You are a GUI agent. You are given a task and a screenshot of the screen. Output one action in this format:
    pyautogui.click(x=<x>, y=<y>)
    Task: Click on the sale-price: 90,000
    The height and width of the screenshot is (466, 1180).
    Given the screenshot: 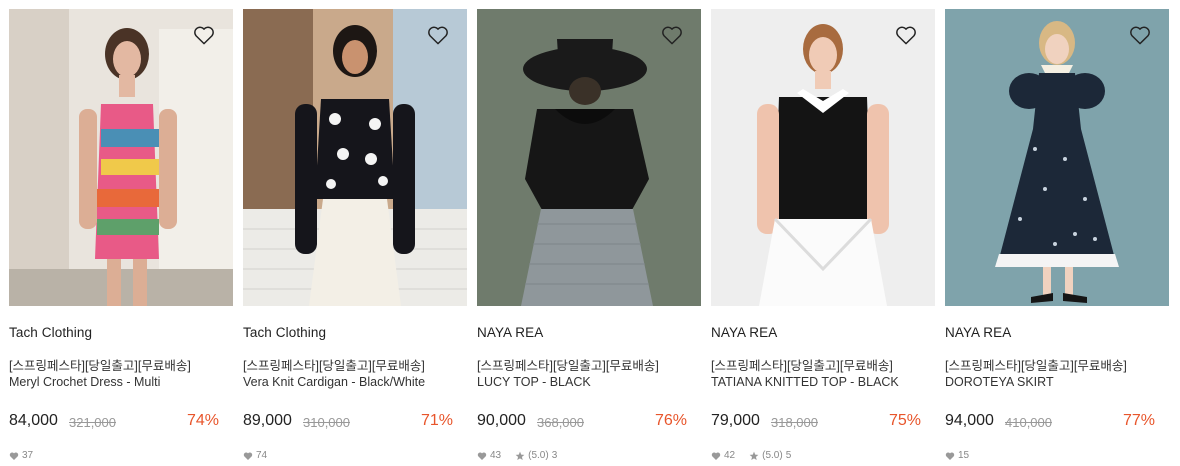 What is the action you would take?
    pyautogui.click(x=501, y=420)
    